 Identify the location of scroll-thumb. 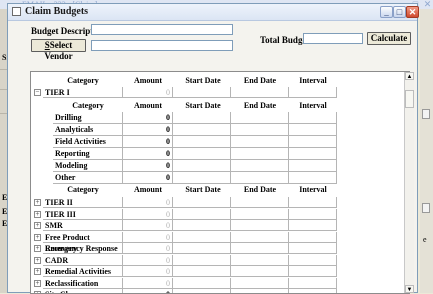
(409, 99).